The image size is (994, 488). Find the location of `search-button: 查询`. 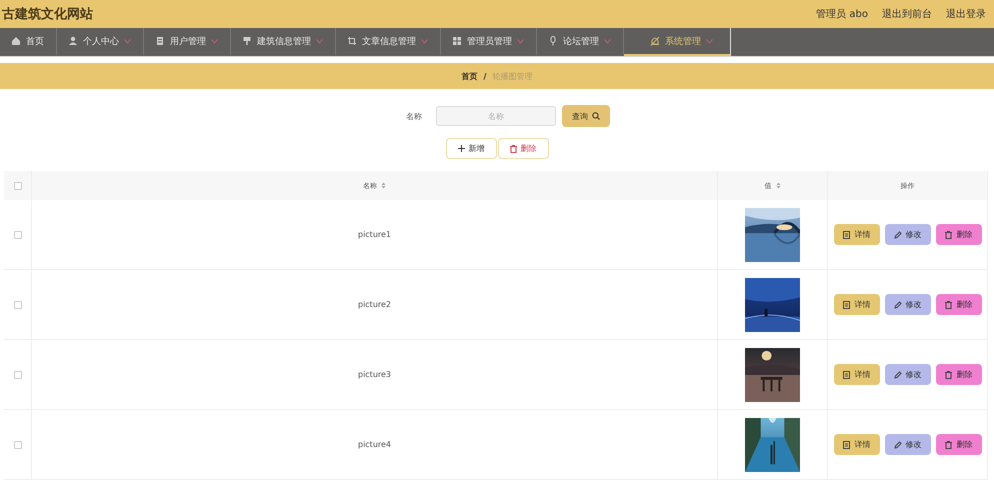

search-button: 查询 is located at coordinates (586, 116).